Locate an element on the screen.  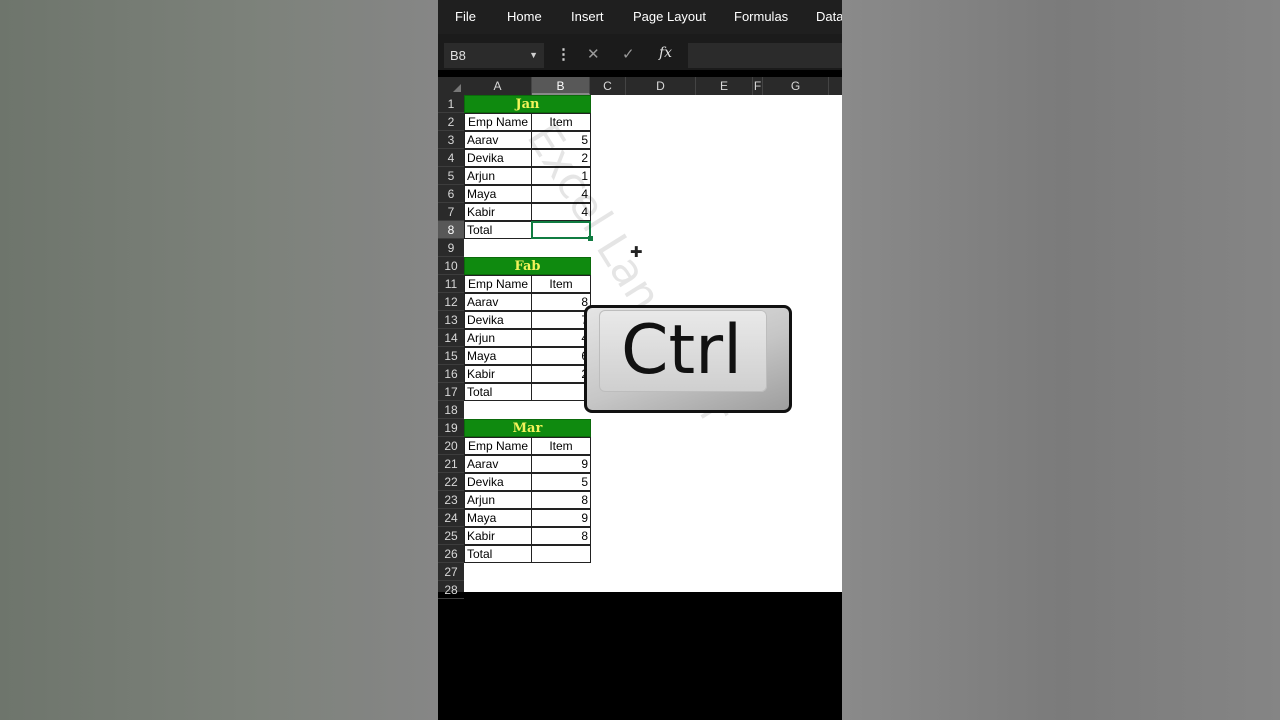
tab-formulas: Formulas is located at coordinates (761, 16).